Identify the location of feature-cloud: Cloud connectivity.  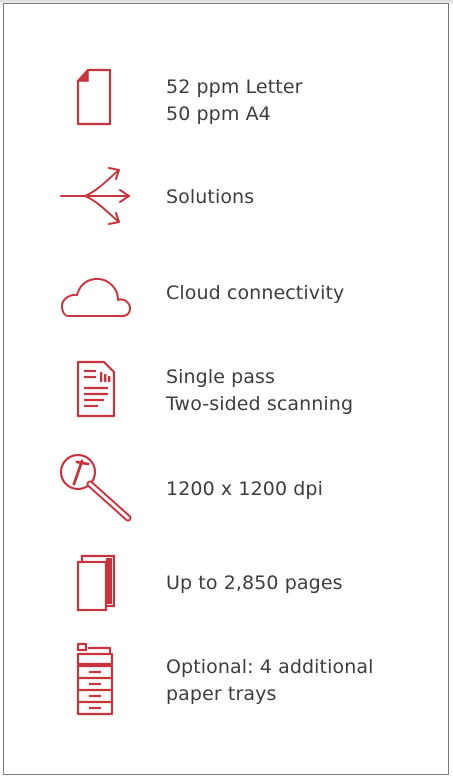
(227, 295).